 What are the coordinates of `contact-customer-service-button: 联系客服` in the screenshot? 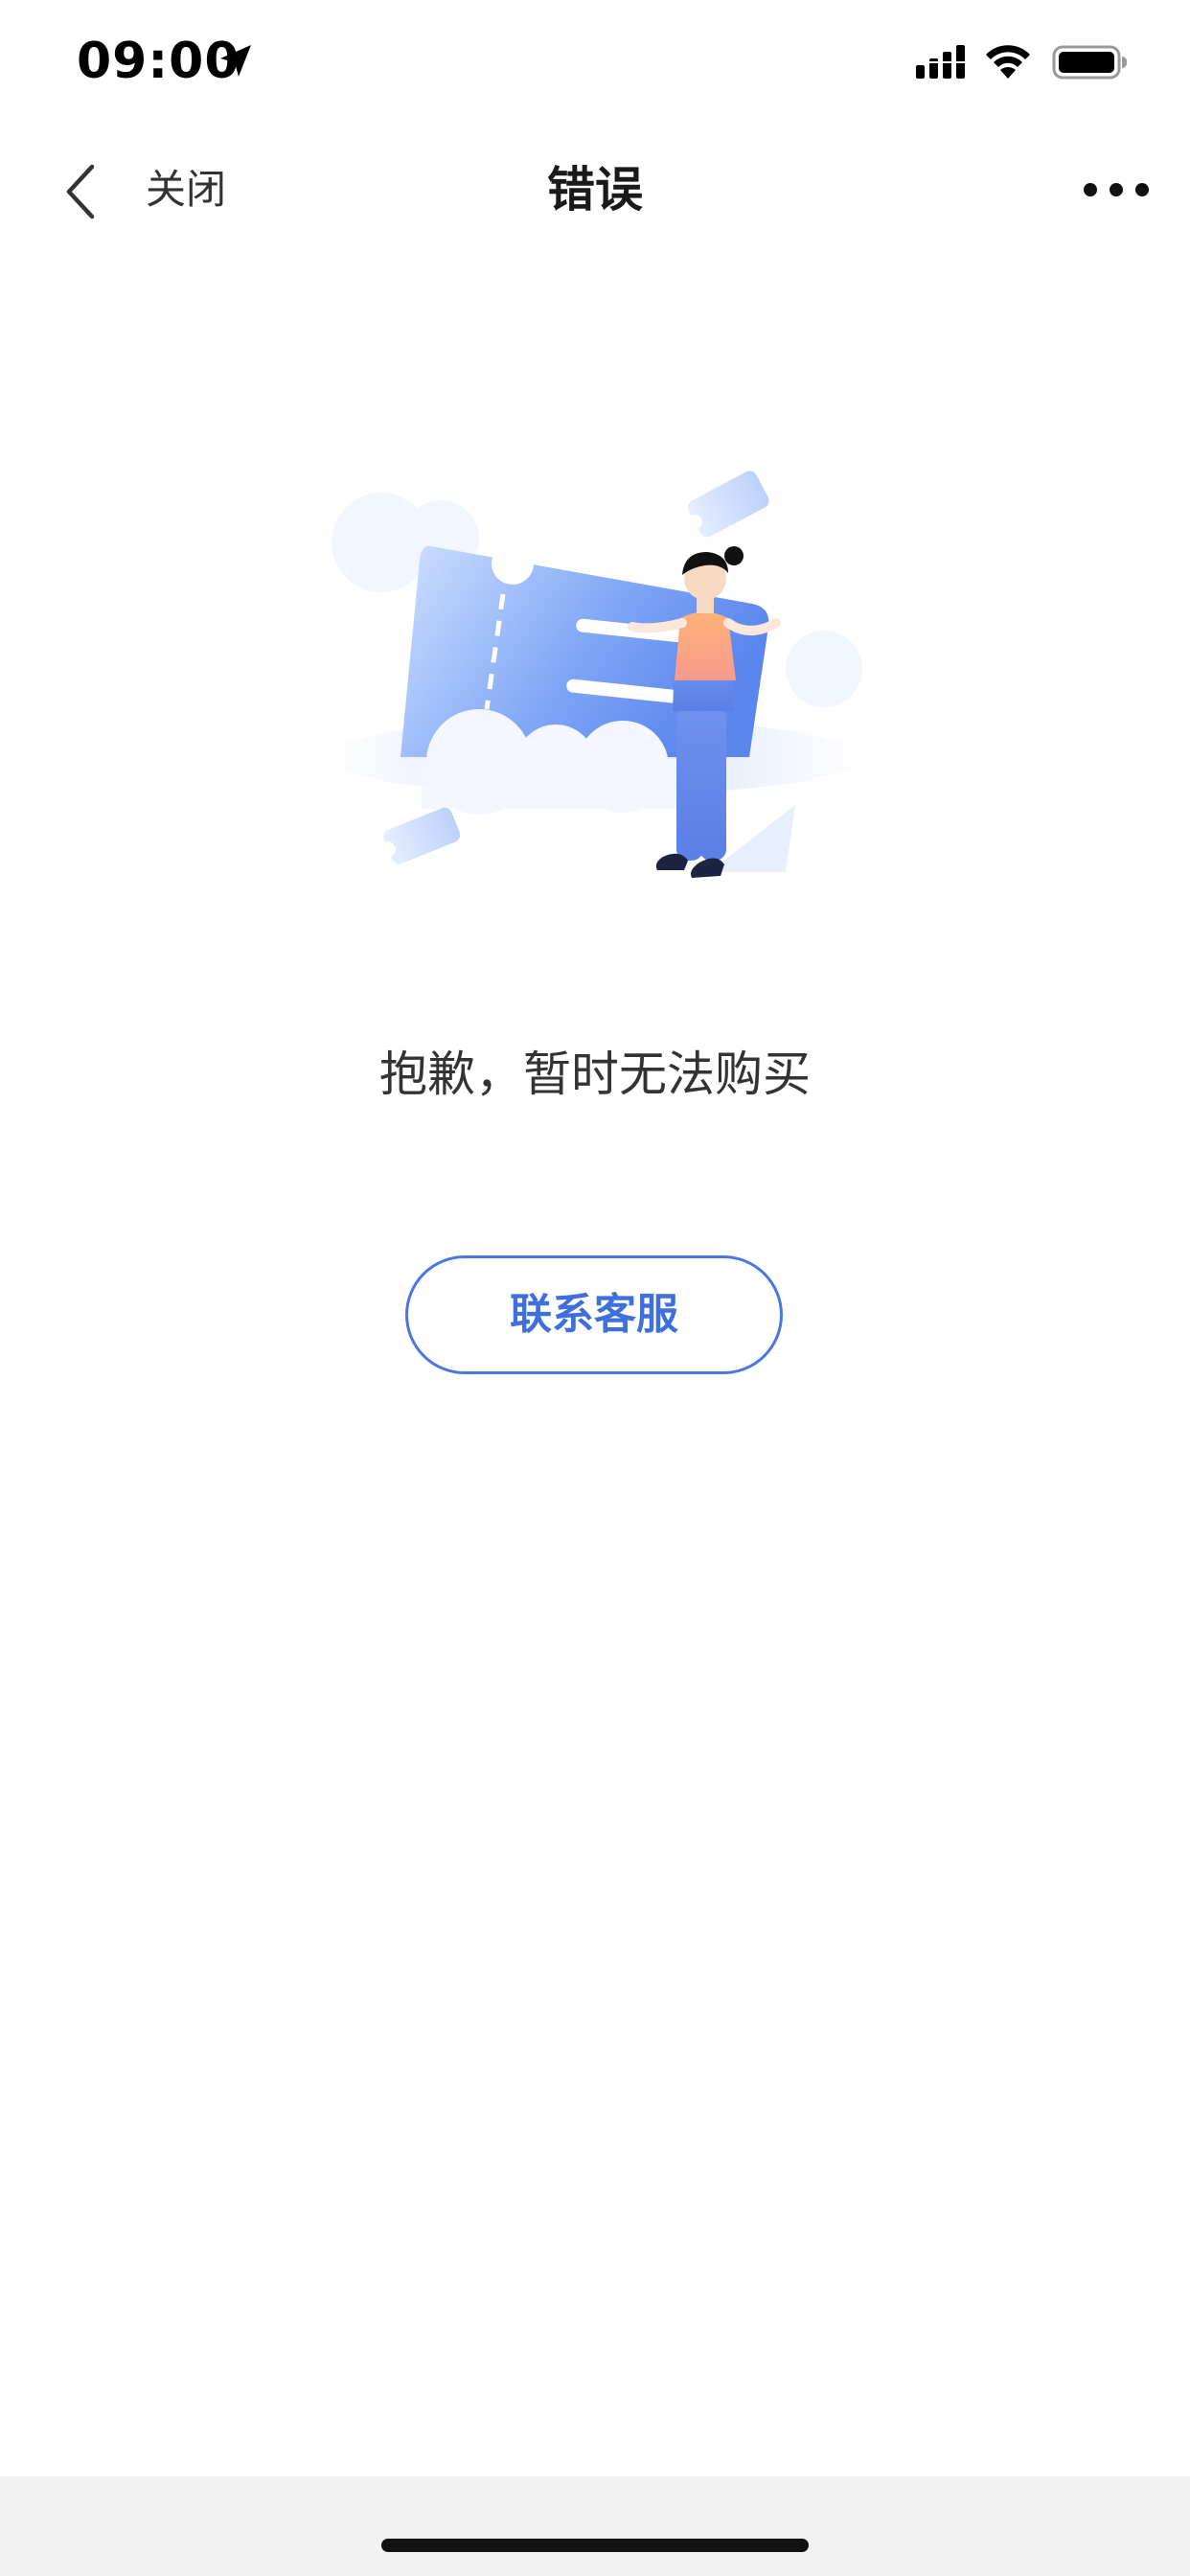 It's located at (594, 1314).